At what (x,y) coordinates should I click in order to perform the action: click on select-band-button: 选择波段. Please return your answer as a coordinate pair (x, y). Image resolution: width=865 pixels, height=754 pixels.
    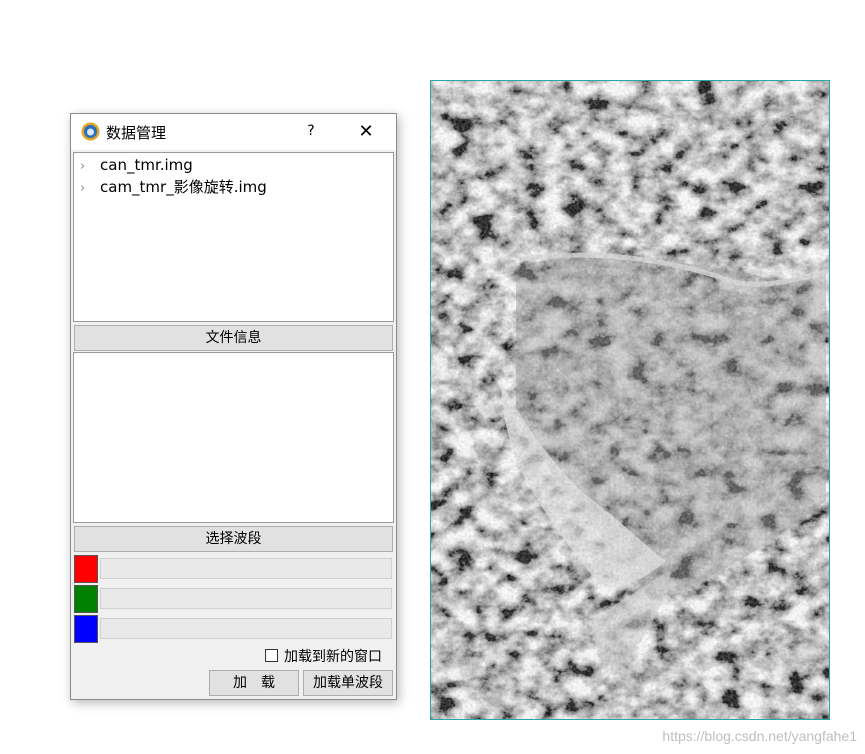
    Looking at the image, I should click on (233, 539).